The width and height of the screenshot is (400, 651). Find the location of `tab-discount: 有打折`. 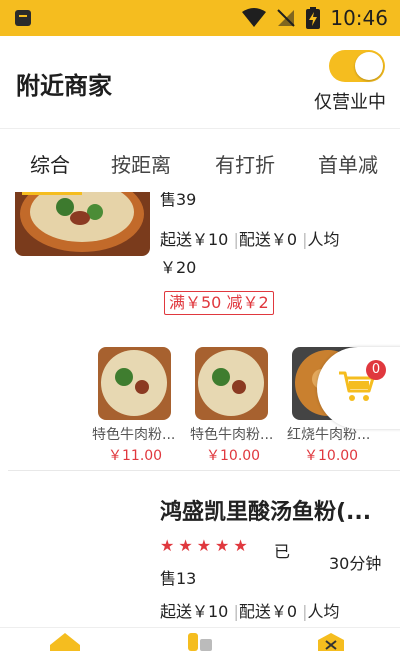

tab-discount: 有打折 is located at coordinates (245, 163).